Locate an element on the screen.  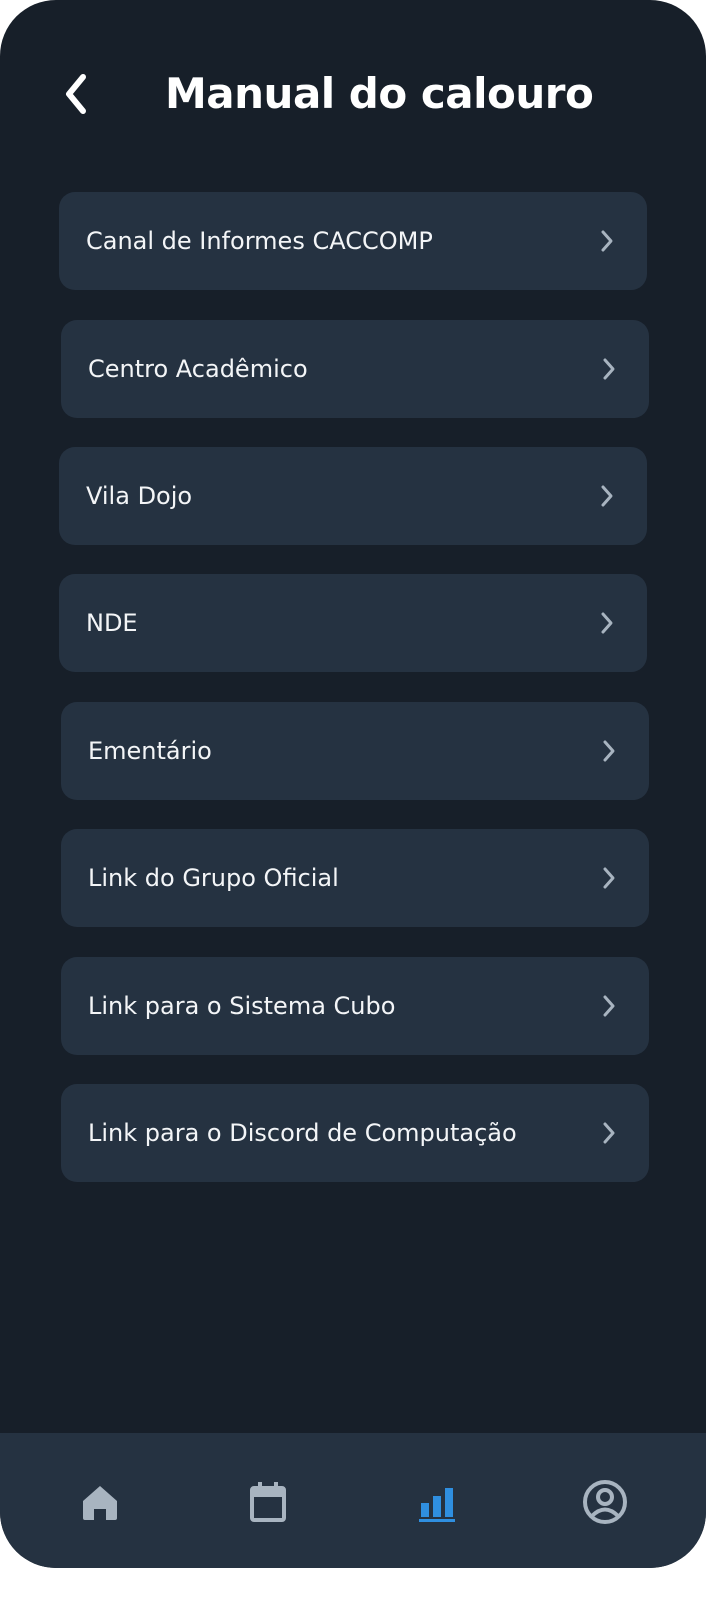
menu-item-grupo-oficial: Link do Grupo Oficial is located at coordinates (355, 878).